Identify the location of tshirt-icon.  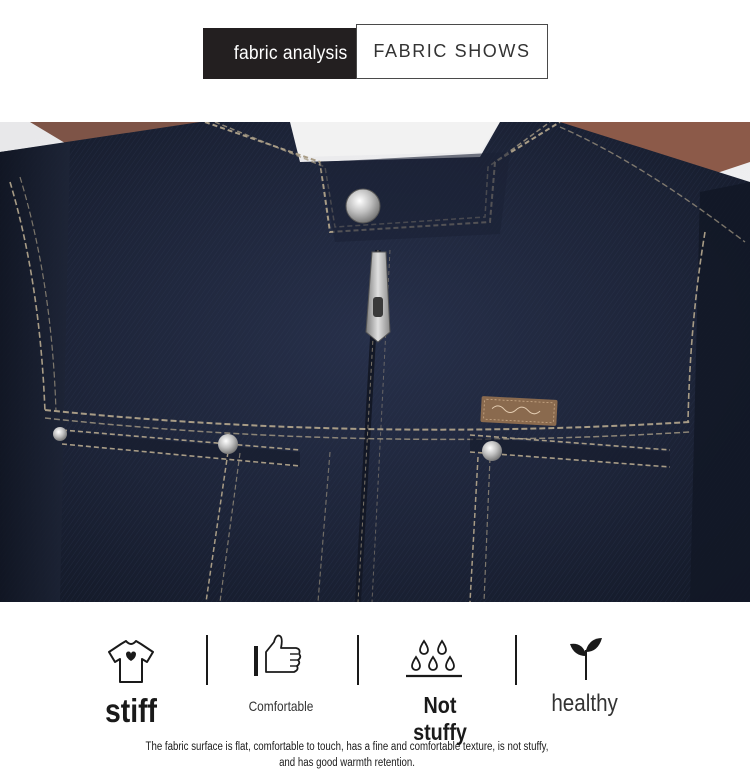
(131, 661).